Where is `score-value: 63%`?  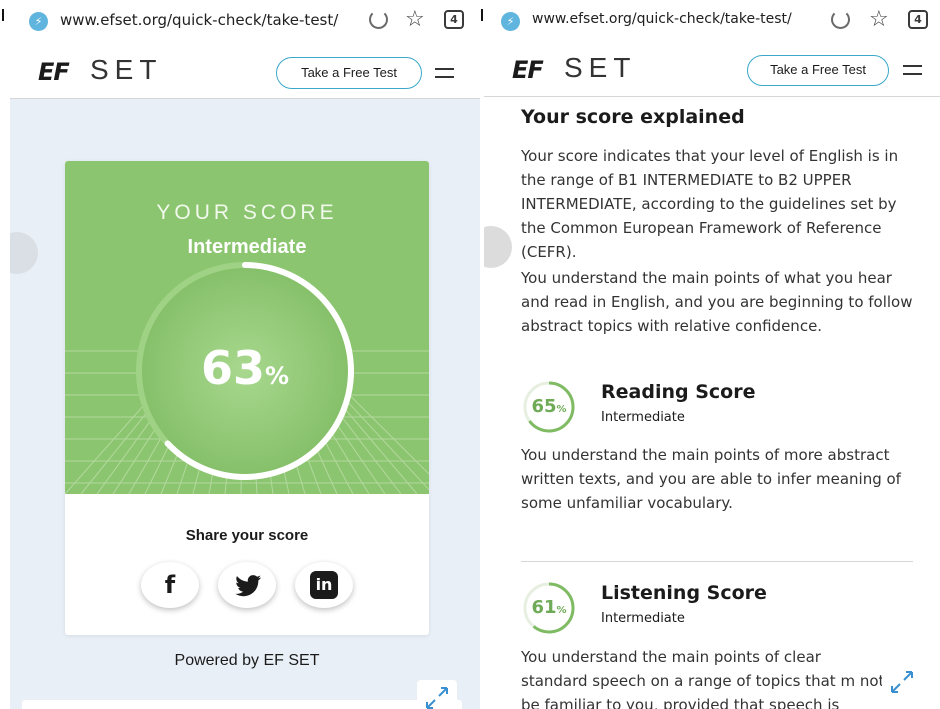
score-value: 63% is located at coordinates (245, 368).